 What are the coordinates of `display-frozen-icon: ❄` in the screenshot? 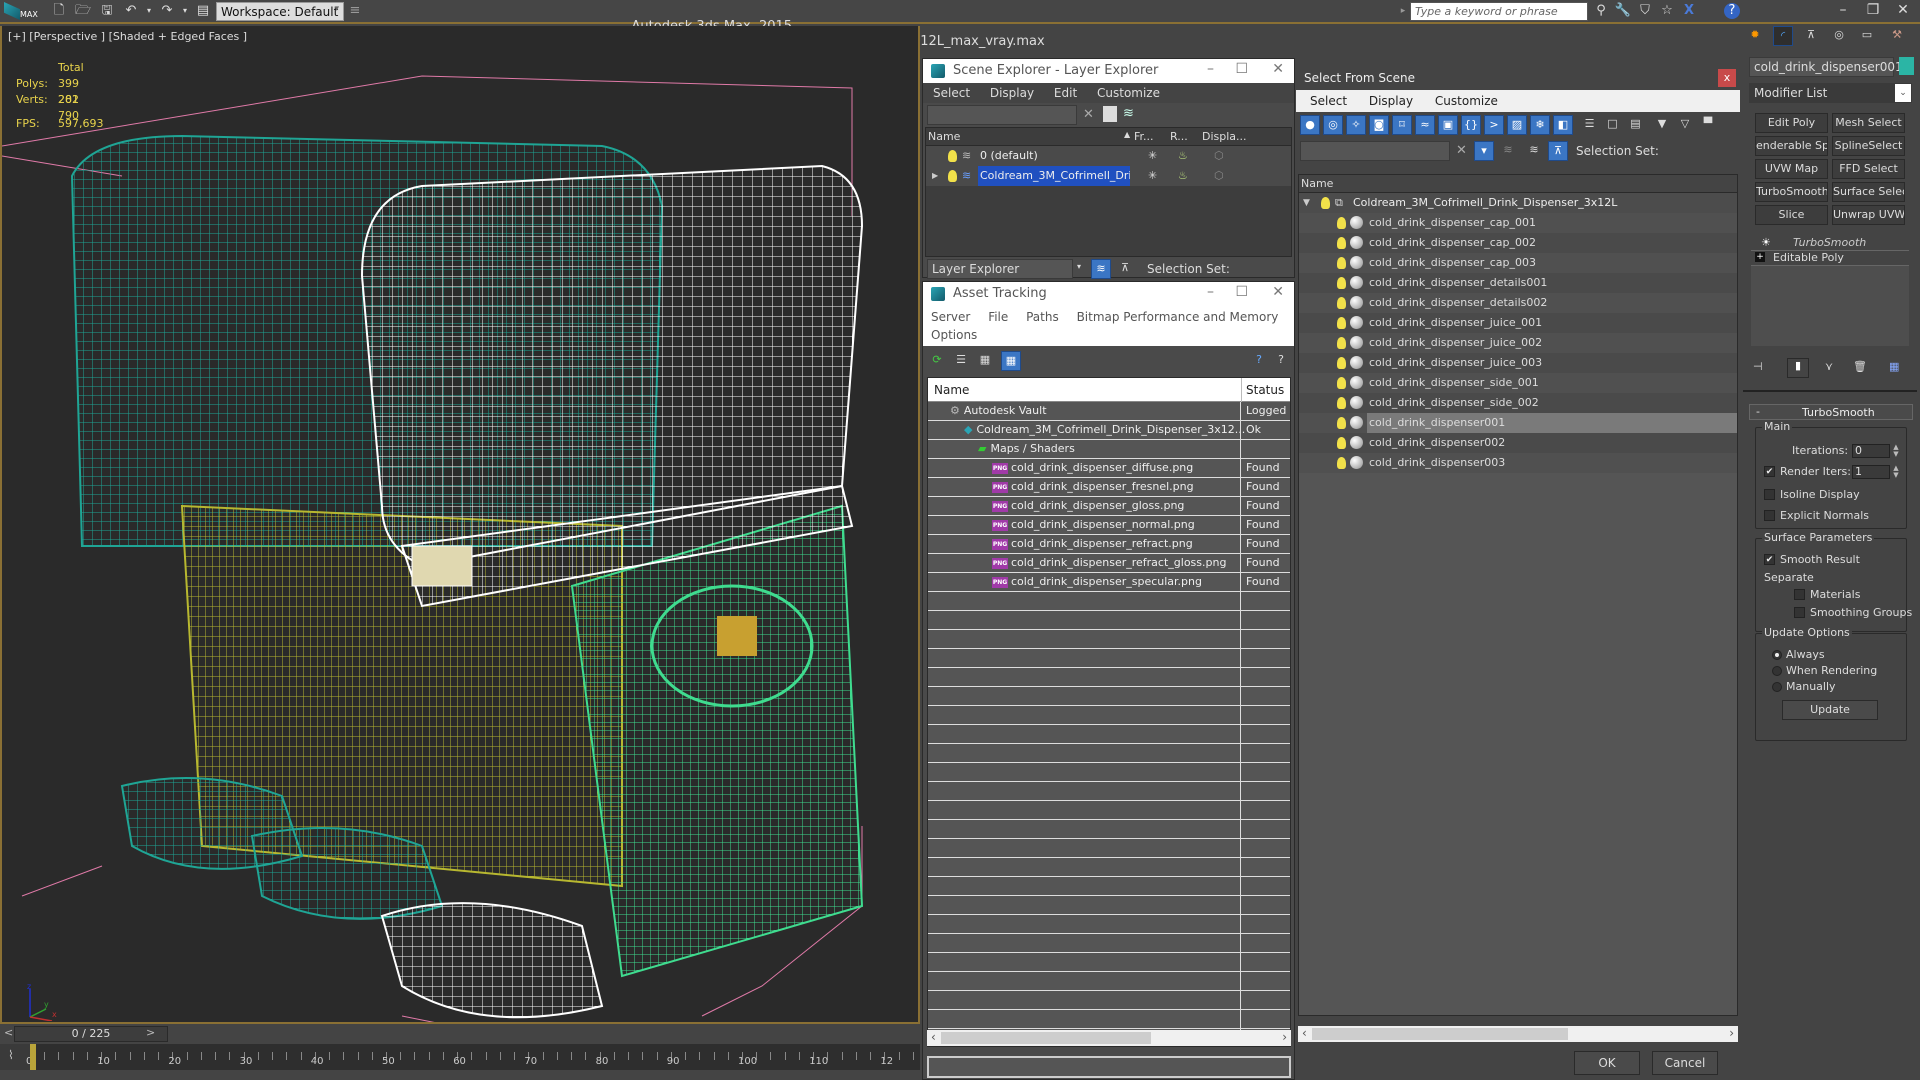 It's located at (1540, 125).